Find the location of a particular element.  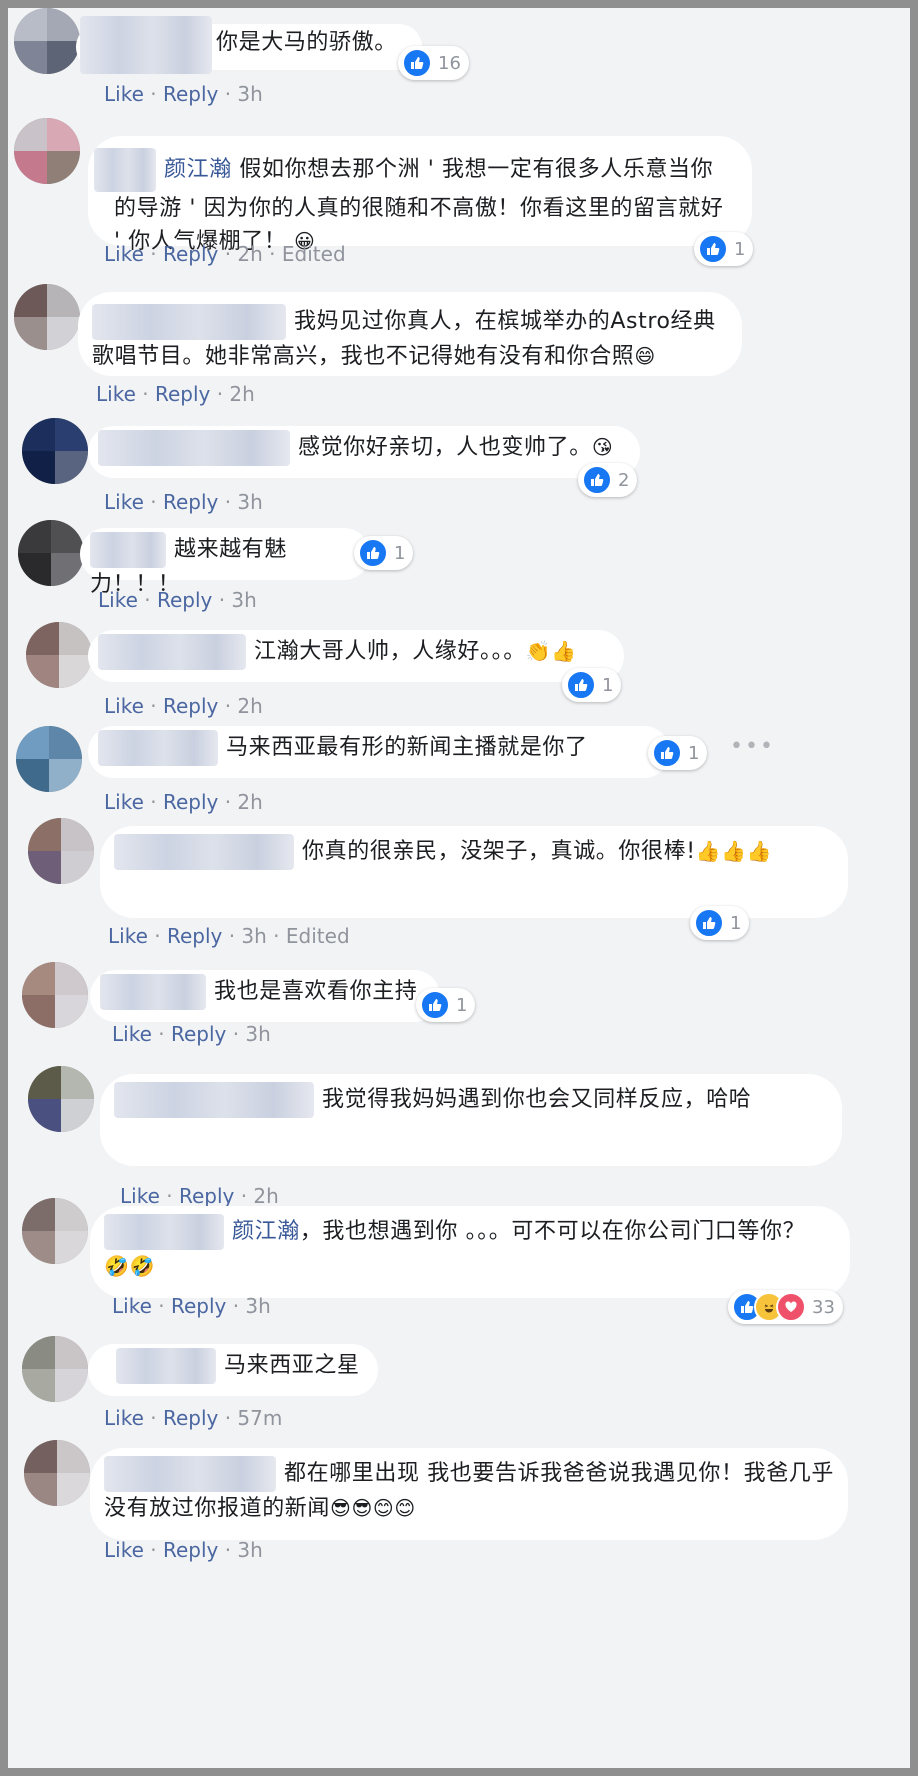

comment-bubble: 江瀚大哥人帅，人缘好。。。👏👍 is located at coordinates (356, 656).